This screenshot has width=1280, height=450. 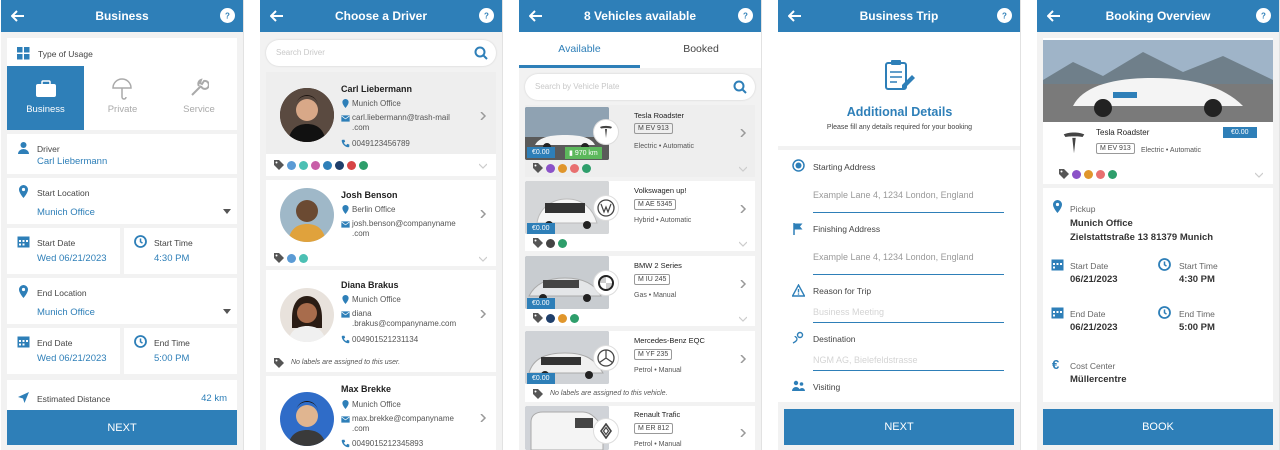 I want to click on range-value: 970 km, so click(x=586, y=153).